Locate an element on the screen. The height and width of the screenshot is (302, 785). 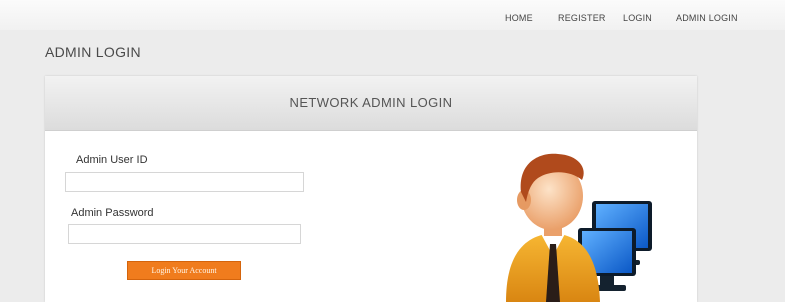
password-label: Admin Password is located at coordinates (112, 213).